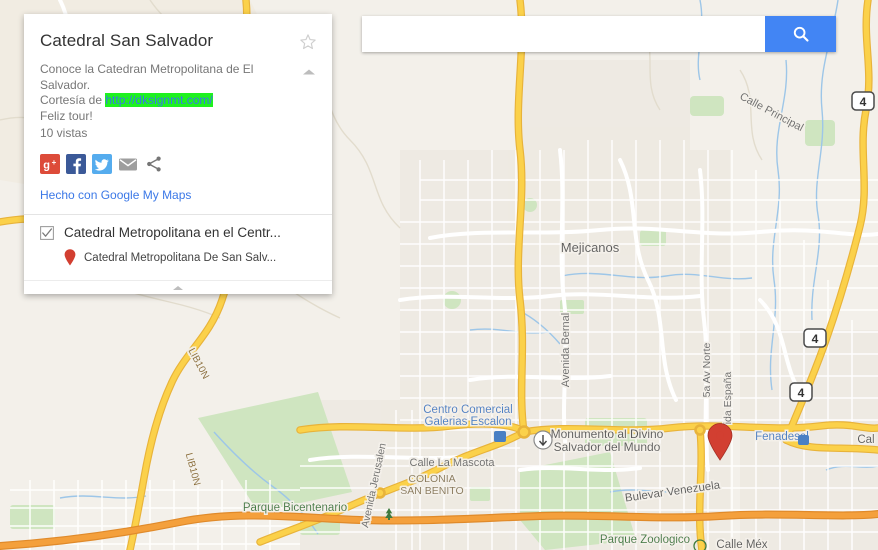  I want to click on map-label-avenida-bernal: Avenida Bernal, so click(566, 350).